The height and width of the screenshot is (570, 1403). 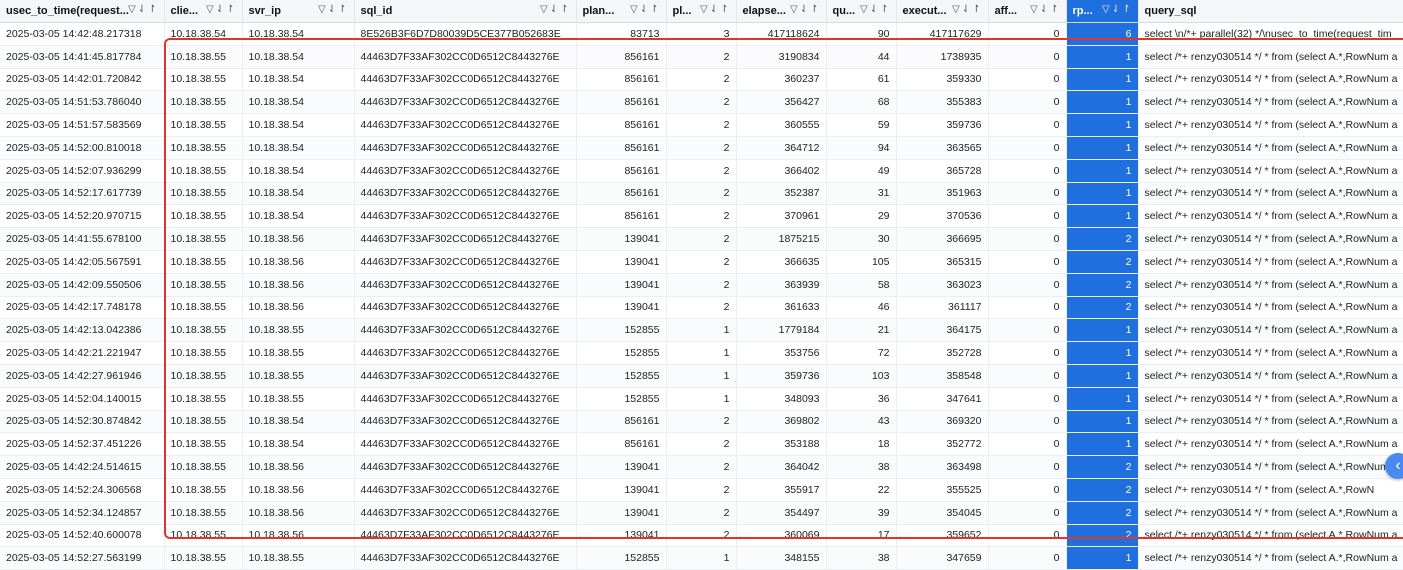 What do you see at coordinates (298, 353) in the screenshot?
I see `cell-svr: 10.18.38.55` at bounding box center [298, 353].